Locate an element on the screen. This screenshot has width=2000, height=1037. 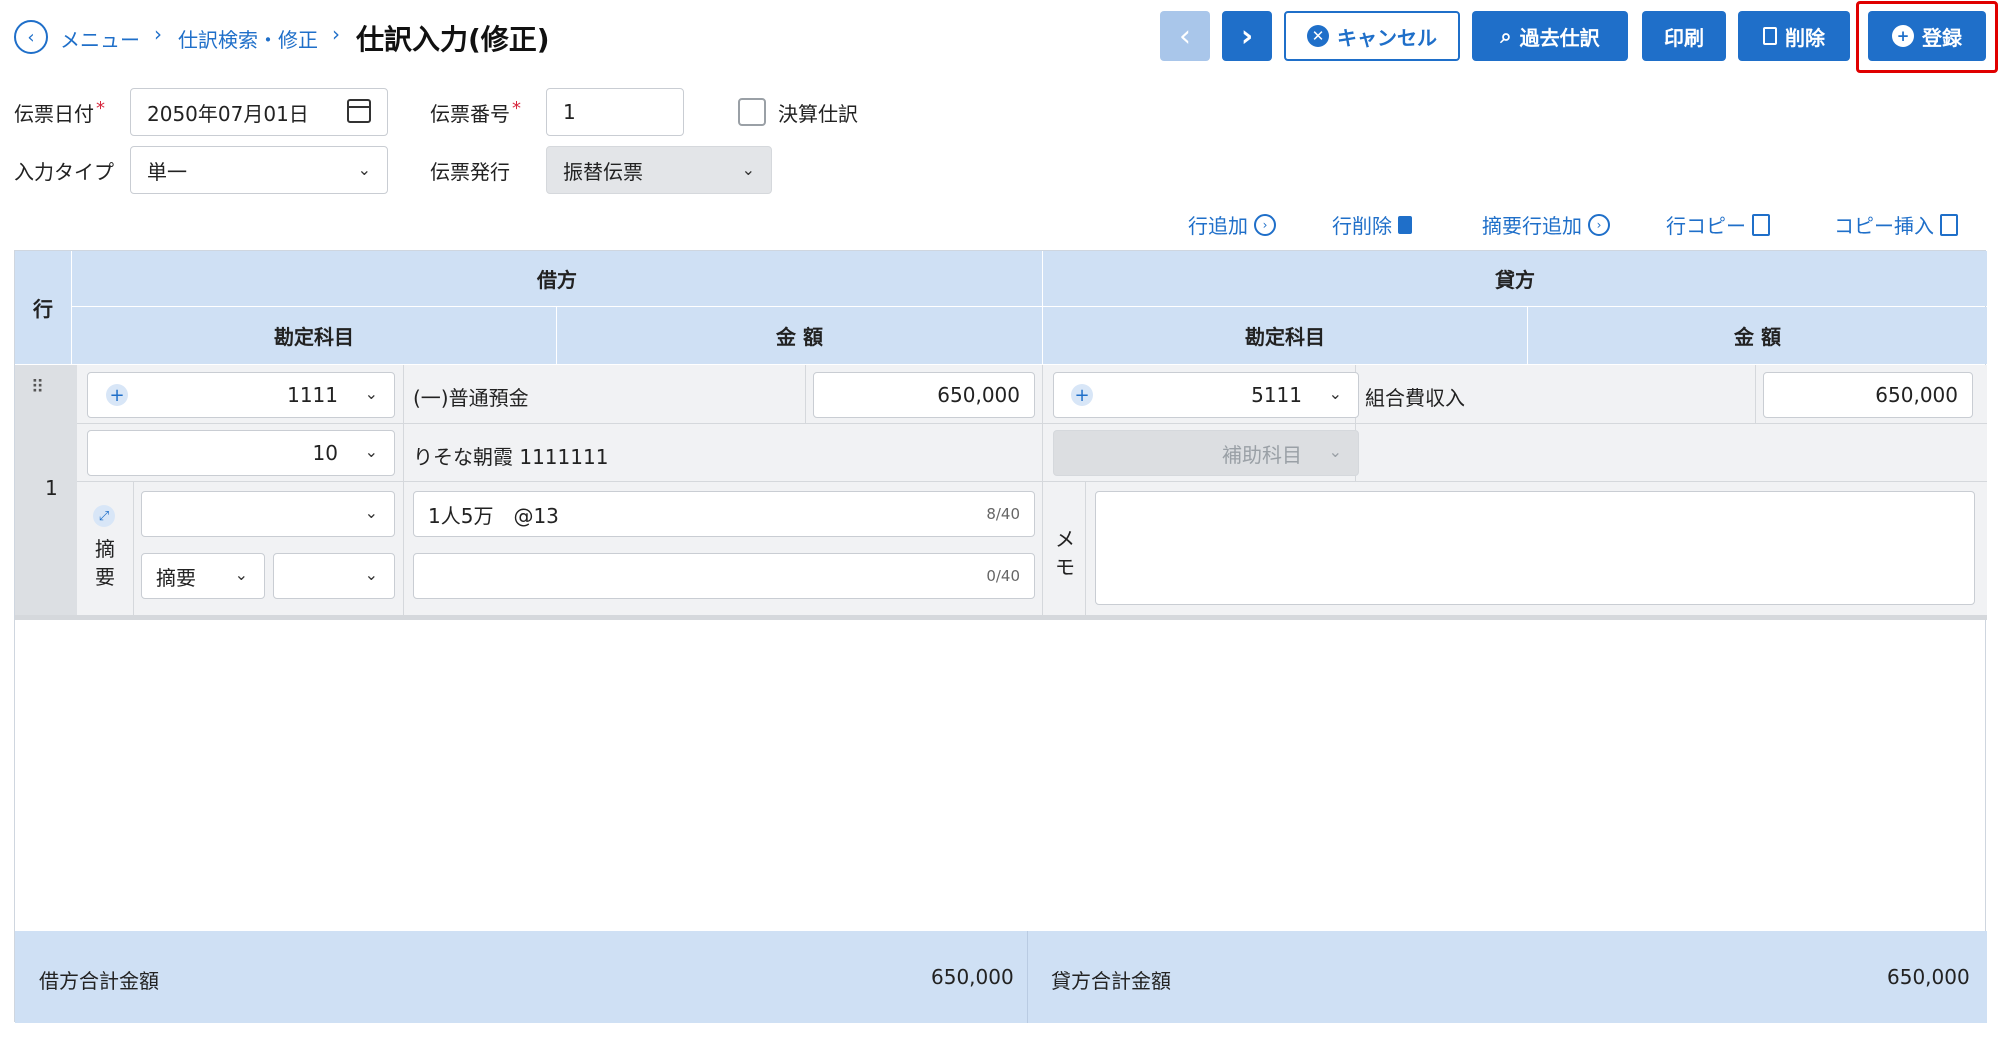
summary-code-select: ⌄ is located at coordinates (268, 514).